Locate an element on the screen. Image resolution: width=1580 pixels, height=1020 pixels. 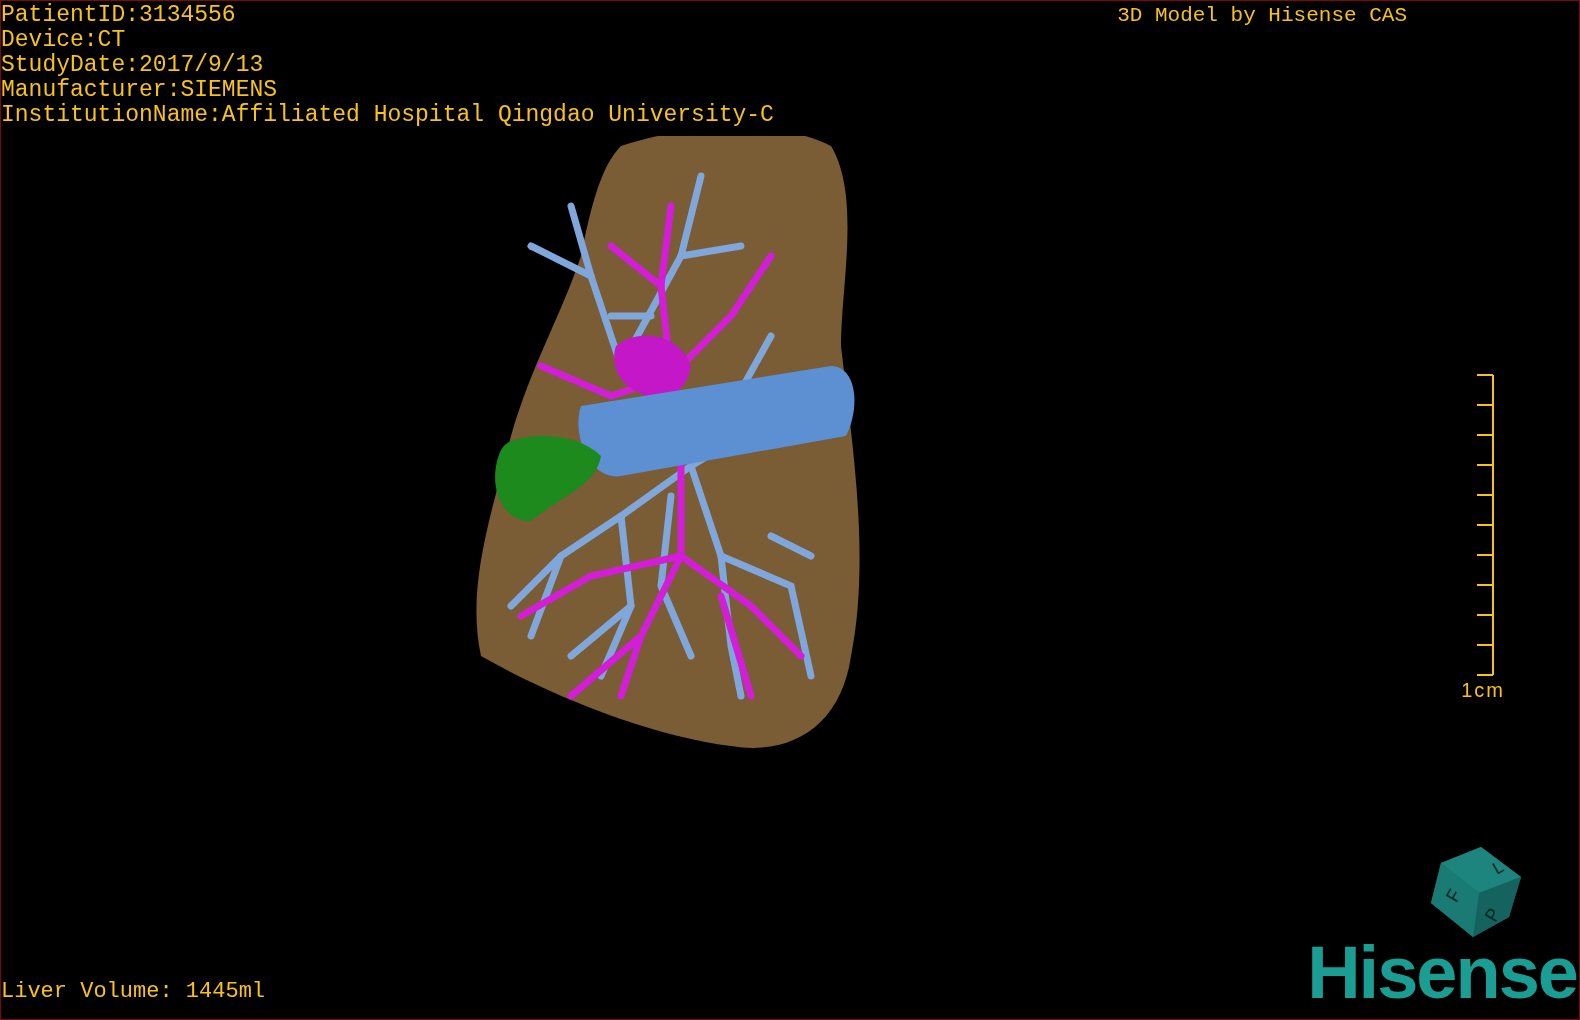
cube-face-label: P is located at coordinates (1493, 915).